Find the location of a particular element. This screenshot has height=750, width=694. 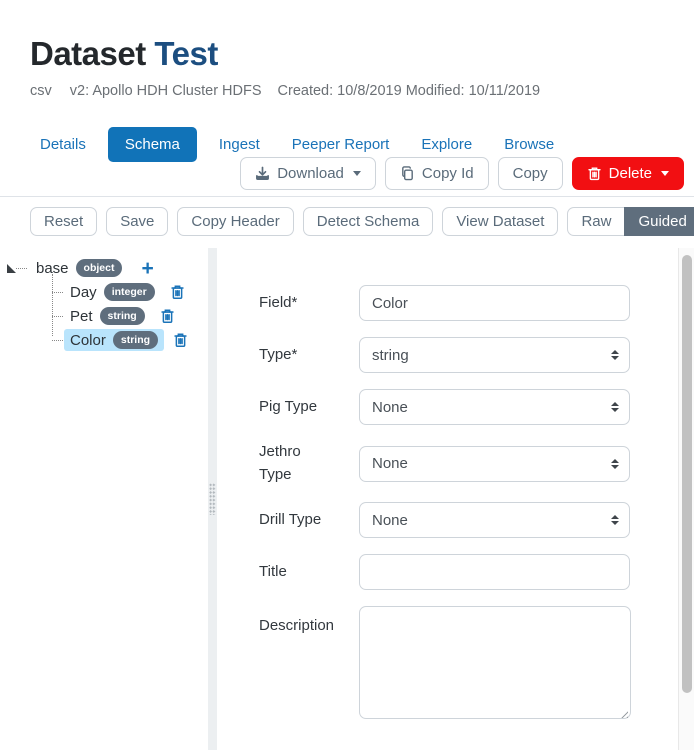

tree-node-inner: Day integer is located at coordinates (112, 292).